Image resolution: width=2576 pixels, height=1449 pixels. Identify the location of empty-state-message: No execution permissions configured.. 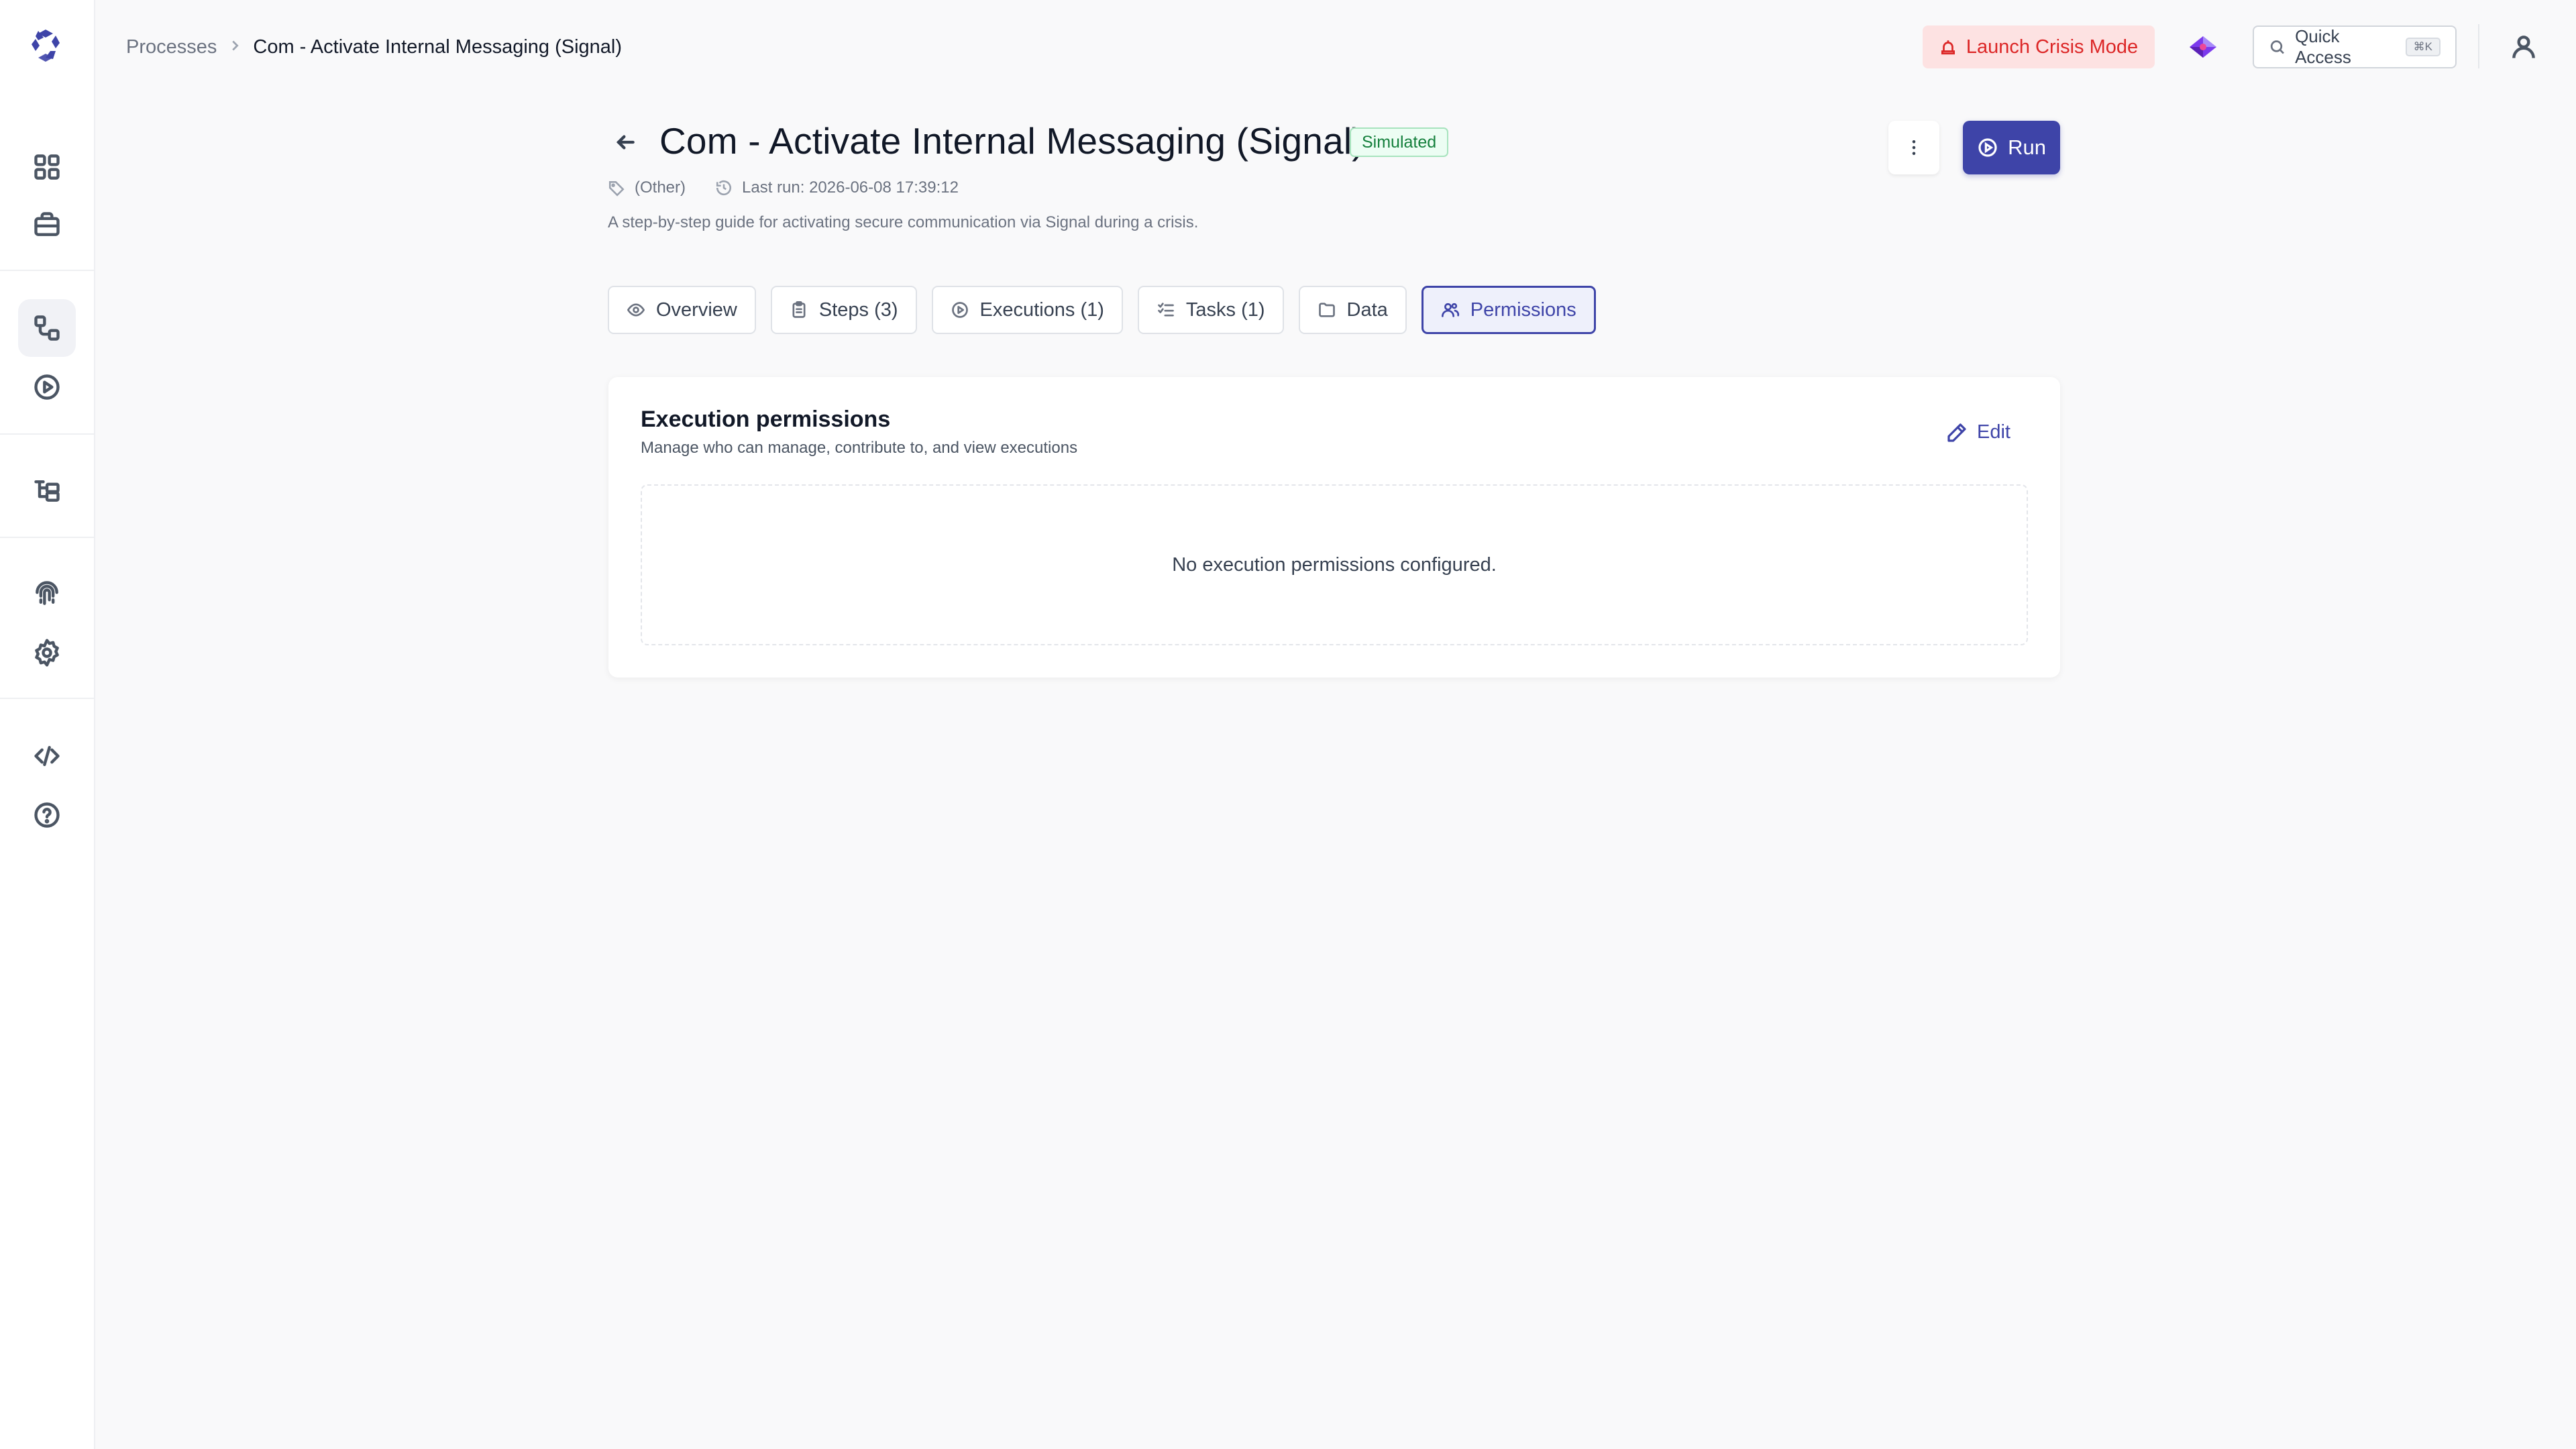
(1334, 564).